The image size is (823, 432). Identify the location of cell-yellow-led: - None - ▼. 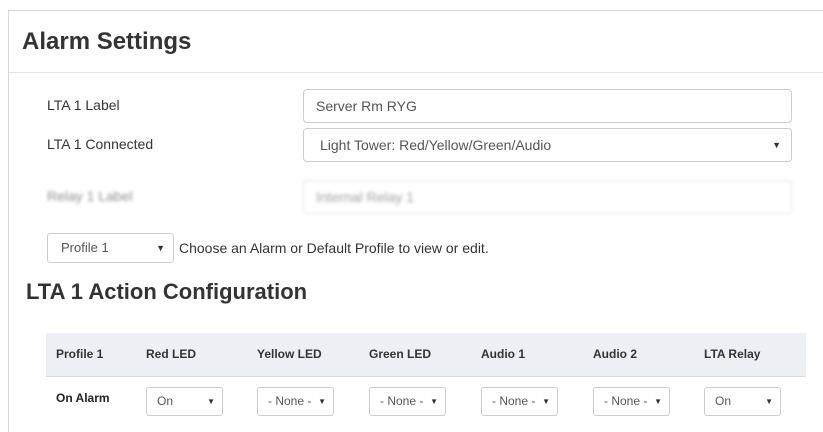
(303, 401).